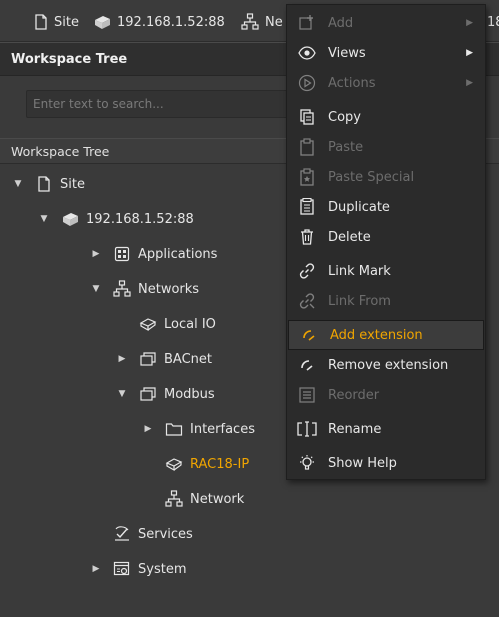 The image size is (499, 617). What do you see at coordinates (222, 429) in the screenshot?
I see `tree-item-label: Interfaces` at bounding box center [222, 429].